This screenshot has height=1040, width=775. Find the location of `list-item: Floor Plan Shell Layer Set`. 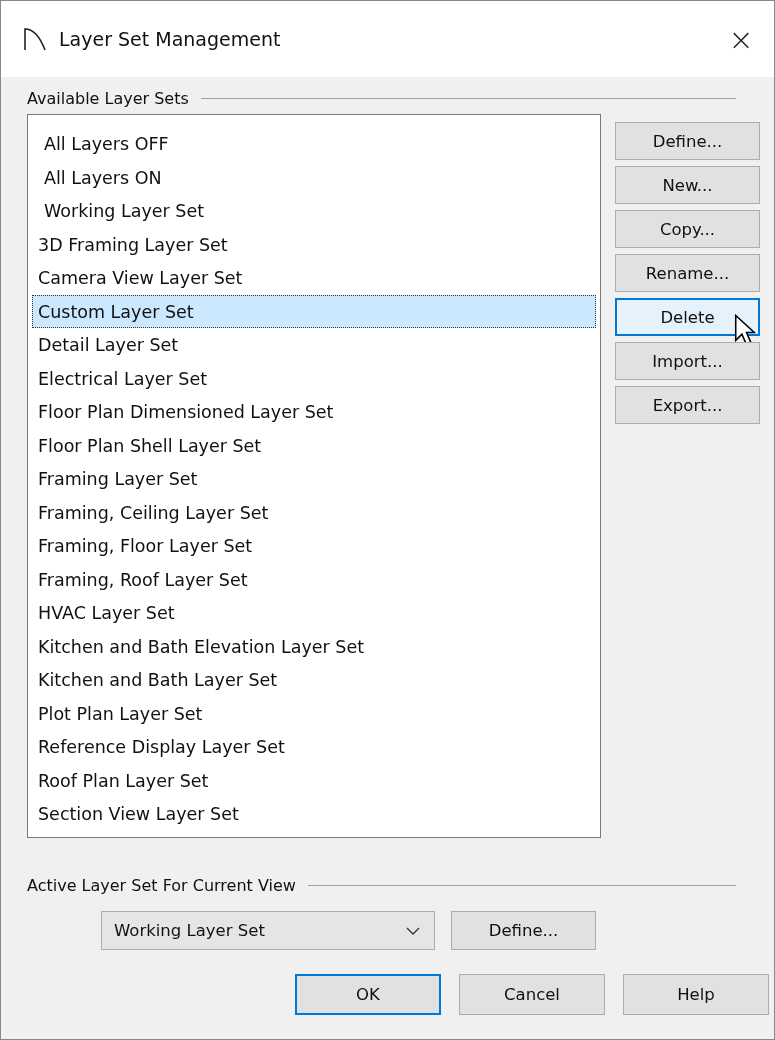

list-item: Floor Plan Shell Layer Set is located at coordinates (314, 445).